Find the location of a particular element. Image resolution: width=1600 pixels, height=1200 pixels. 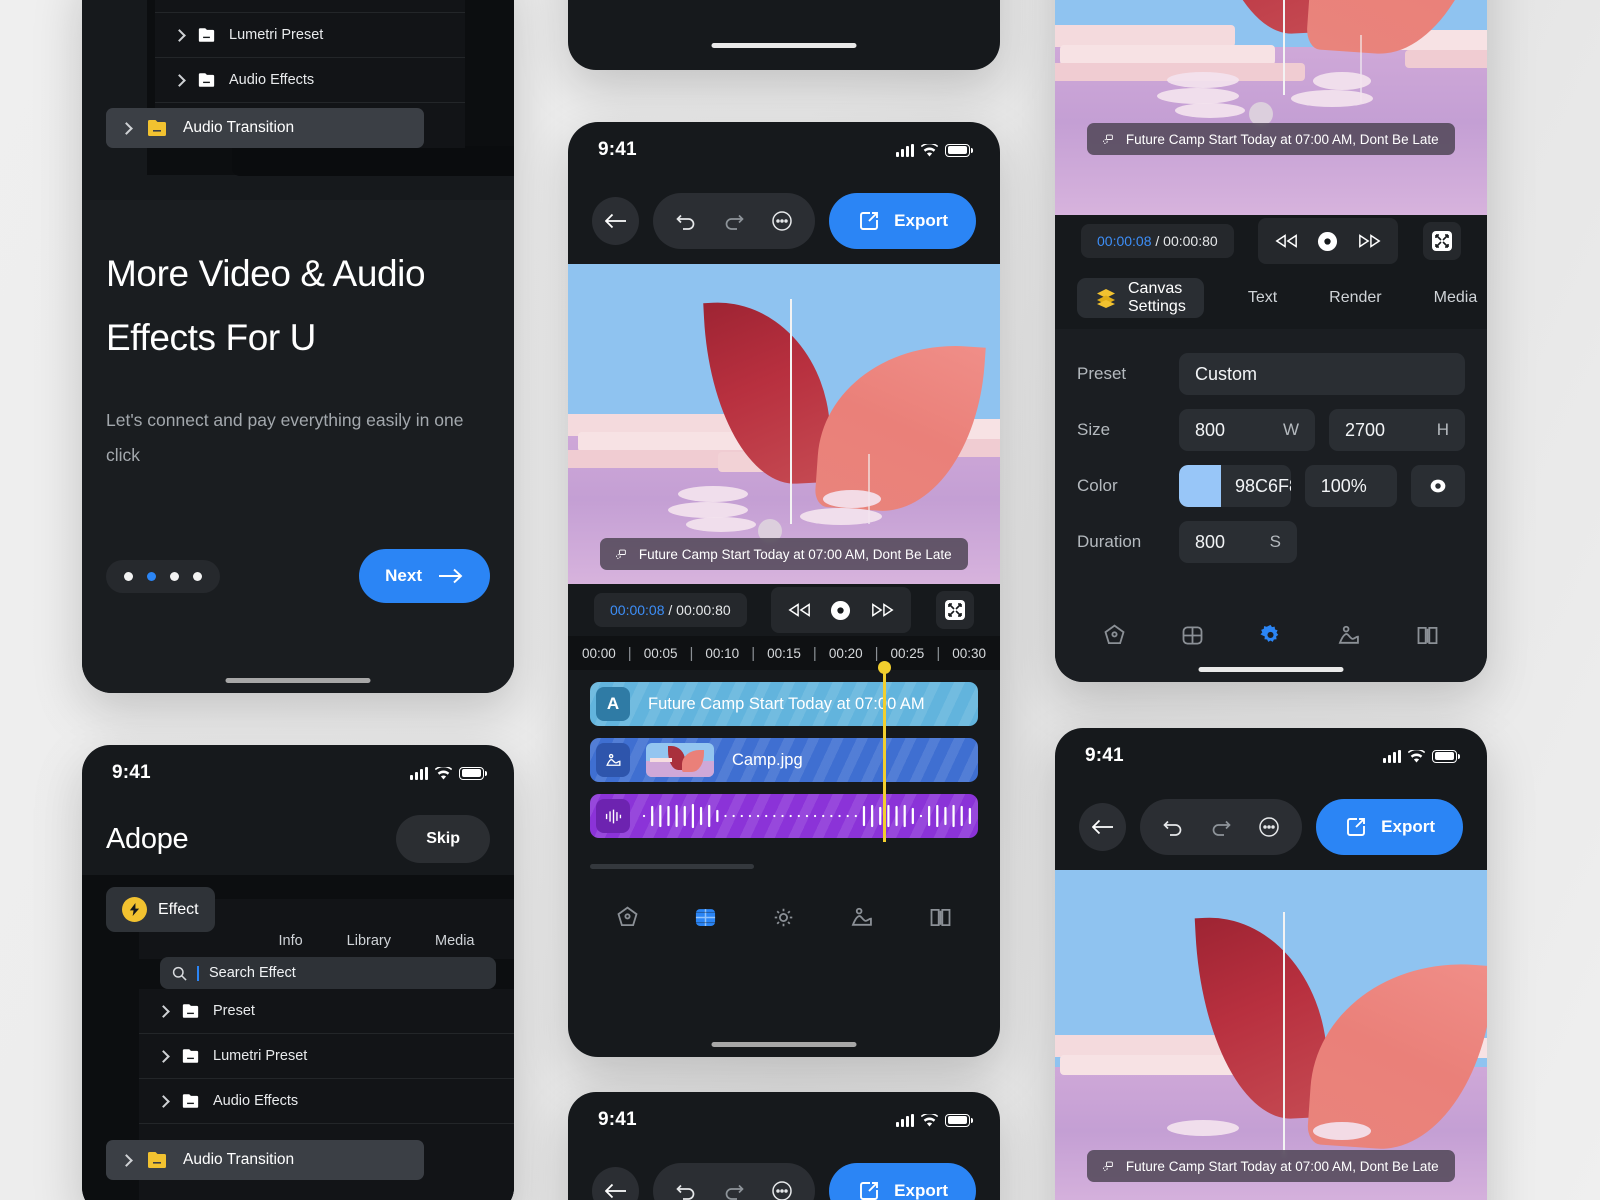

track-row is located at coordinates (784, 816).